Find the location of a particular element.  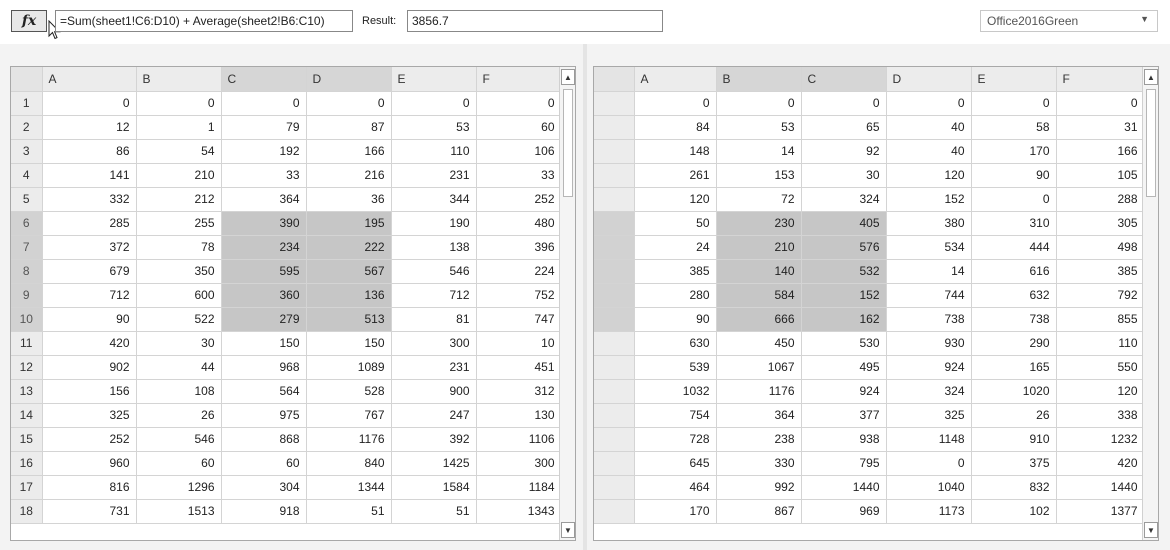

column-header-f: F is located at coordinates (519, 79).